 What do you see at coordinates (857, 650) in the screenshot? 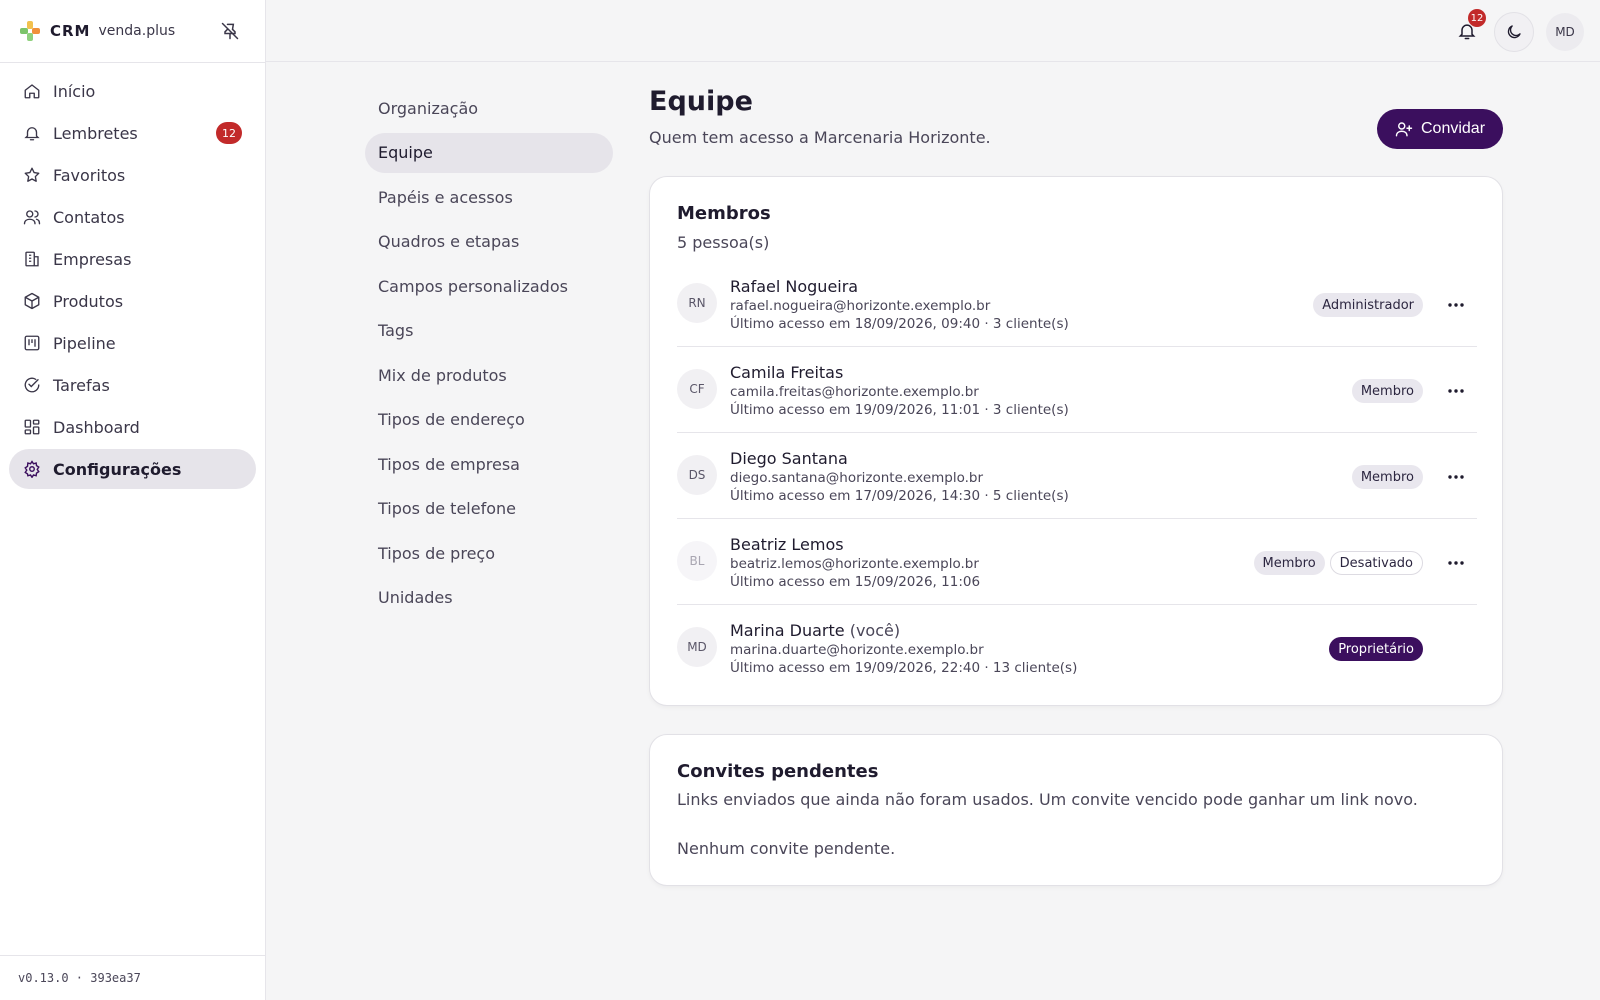
I see `member-email: marina.duarte@horizonte.exemplo.br` at bounding box center [857, 650].